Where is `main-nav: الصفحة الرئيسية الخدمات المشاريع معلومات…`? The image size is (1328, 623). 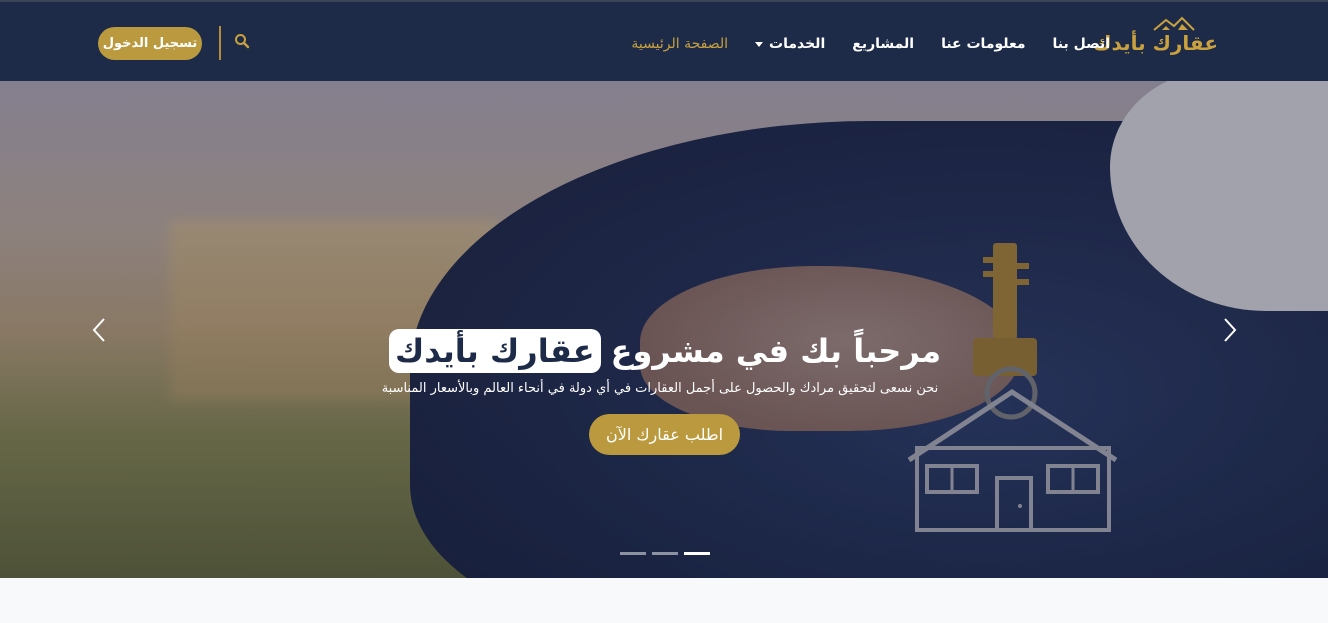 main-nav: الصفحة الرئيسية الخدمات المشاريع معلومات… is located at coordinates (870, 44).